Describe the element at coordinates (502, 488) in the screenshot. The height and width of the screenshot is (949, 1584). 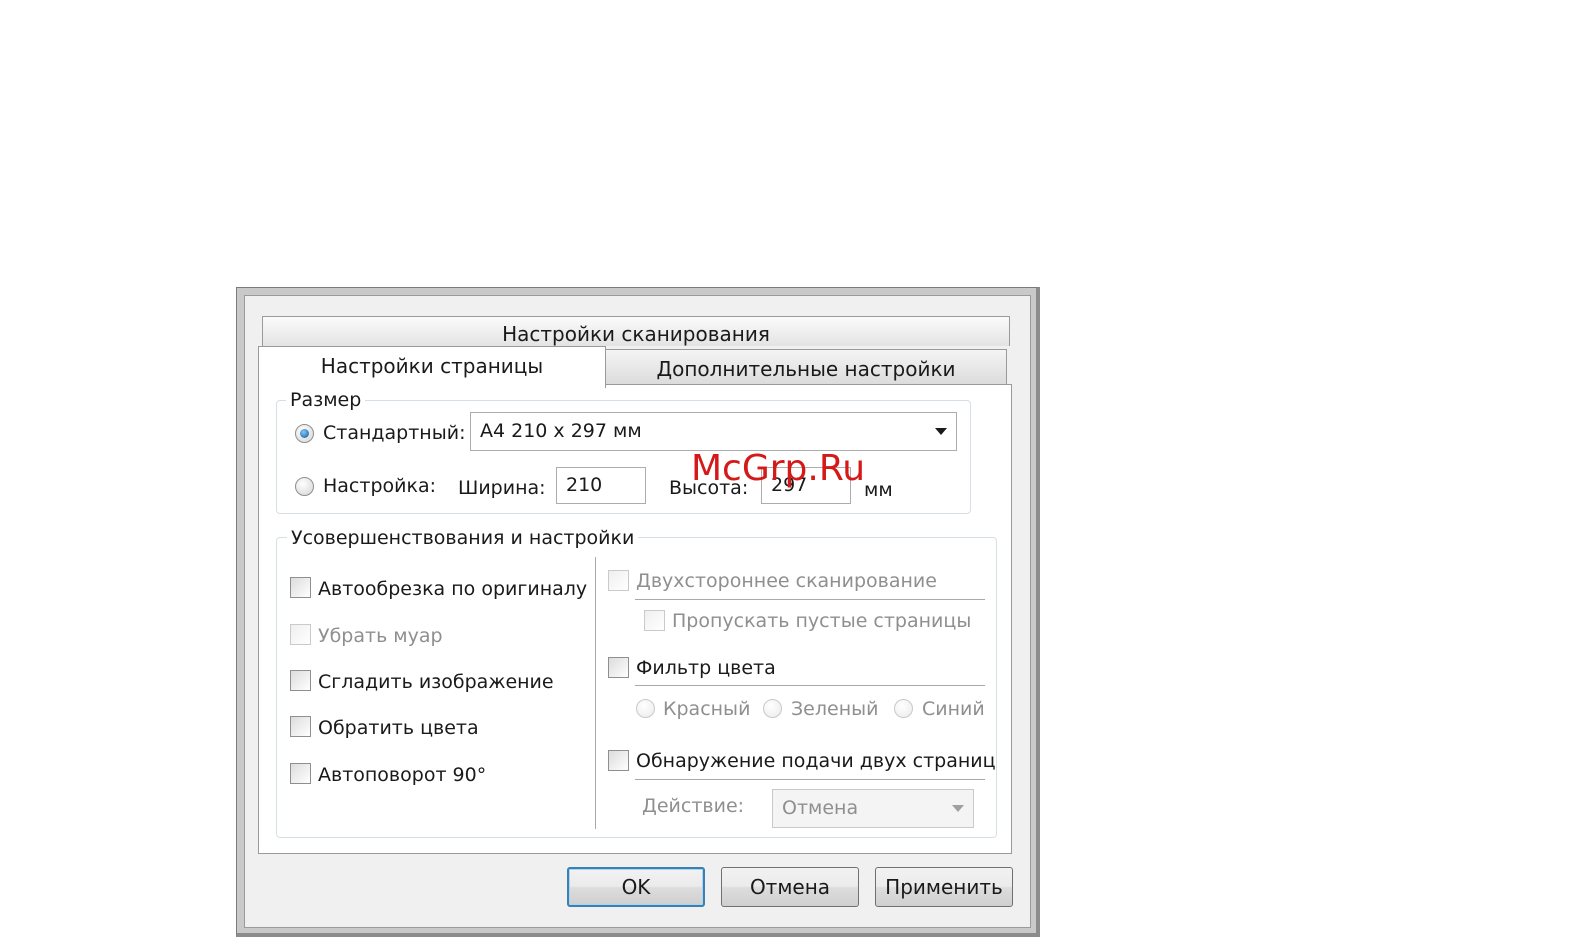
I see `width-label: Ширина:` at that location.